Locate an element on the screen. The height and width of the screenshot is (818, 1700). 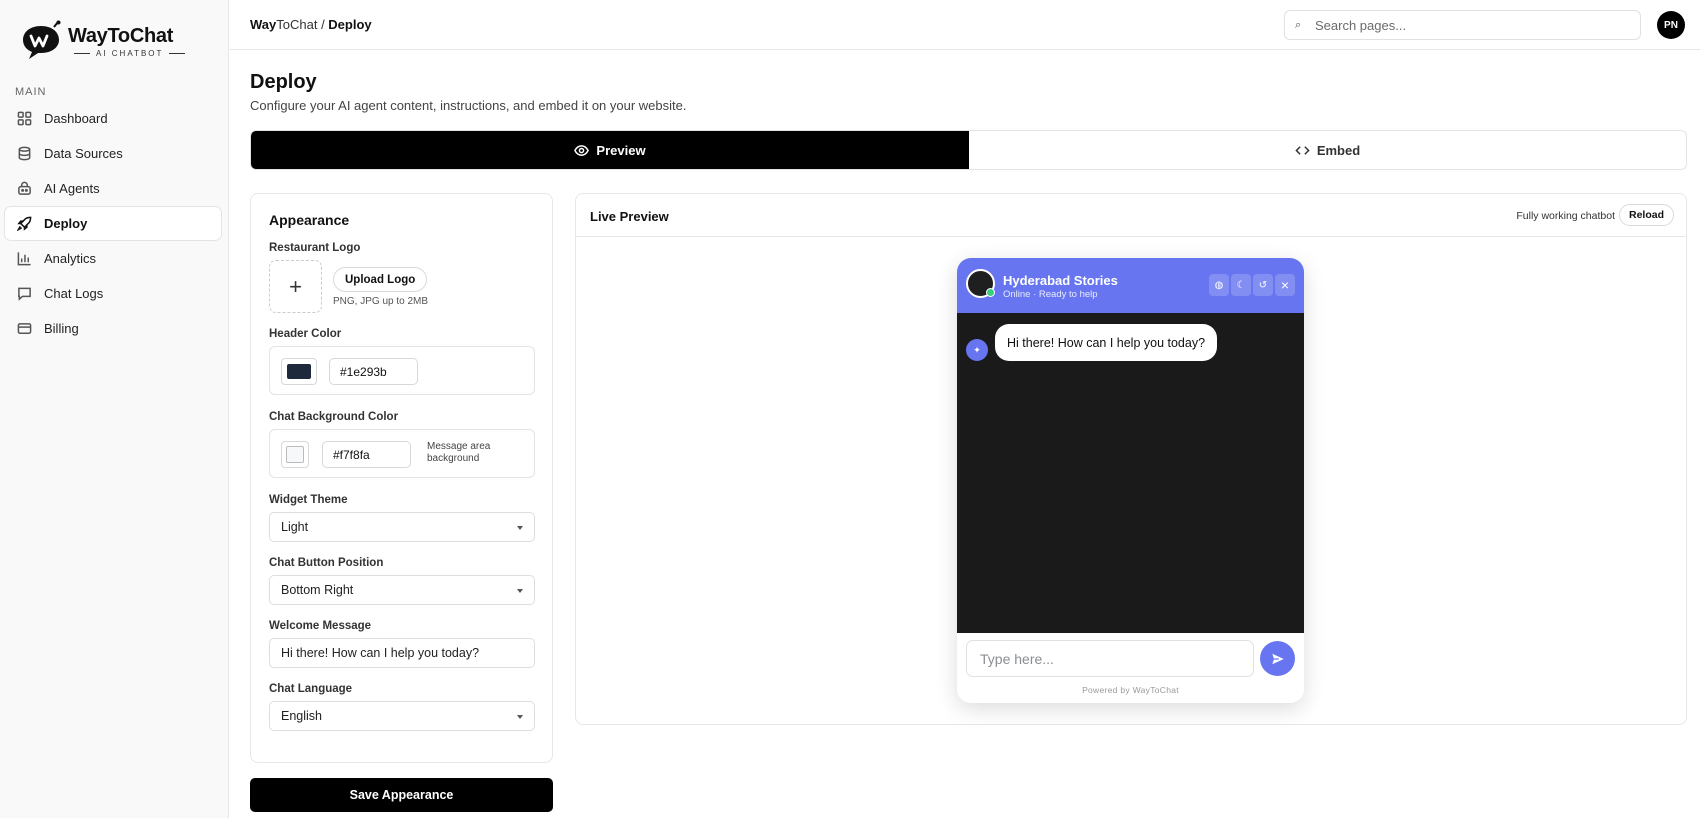
widget-avatar is located at coordinates (980, 283).